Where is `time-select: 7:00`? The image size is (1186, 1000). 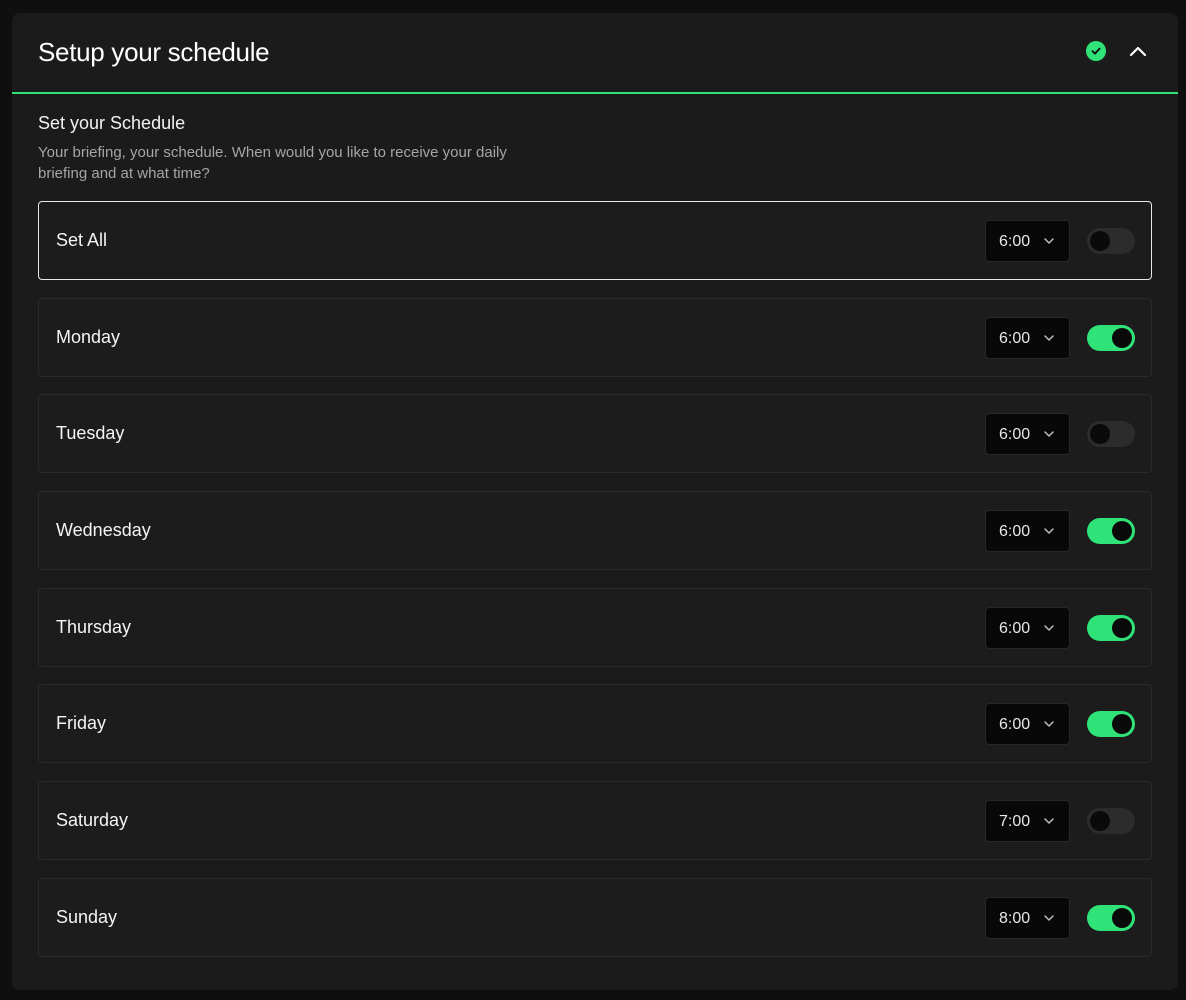
time-select: 7:00 is located at coordinates (1027, 821).